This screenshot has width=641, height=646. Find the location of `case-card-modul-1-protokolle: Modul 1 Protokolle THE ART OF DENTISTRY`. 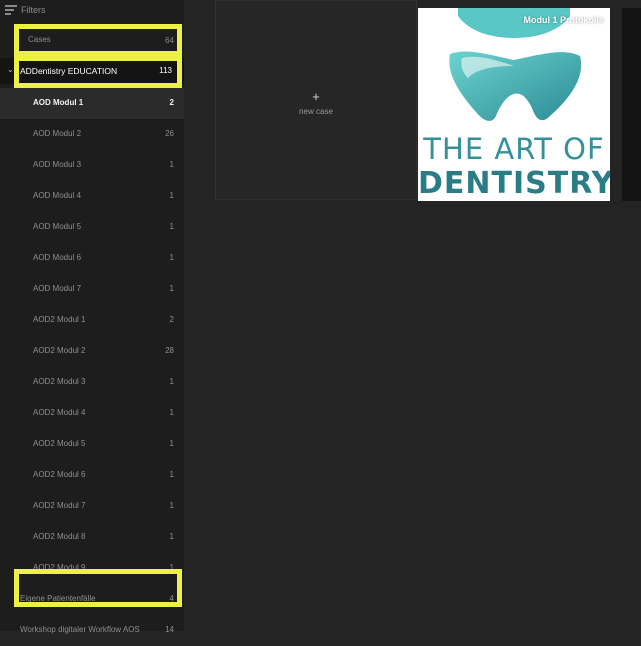

case-card-modul-1-protokolle: Modul 1 Protokolle THE ART OF DENTISTRY is located at coordinates (514, 104).